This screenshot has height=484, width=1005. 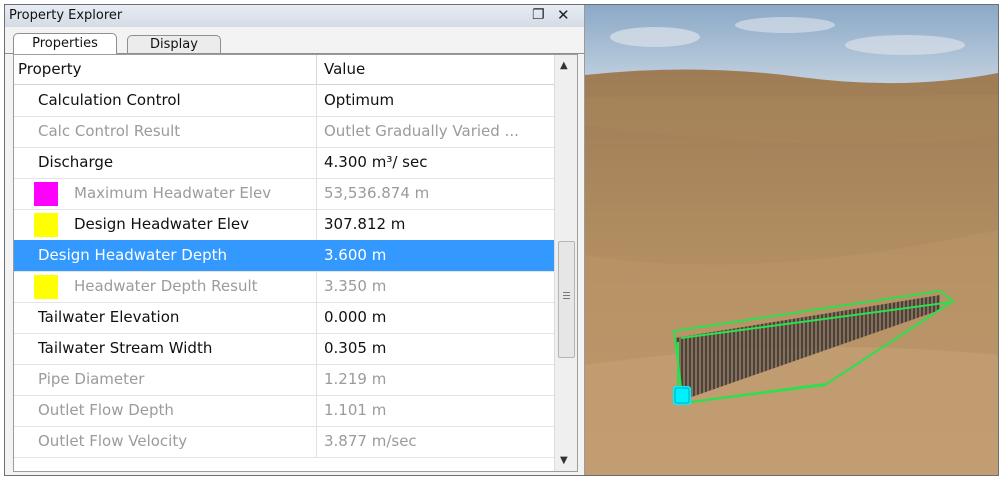 I want to click on property-value: 0.305 m, so click(x=355, y=348).